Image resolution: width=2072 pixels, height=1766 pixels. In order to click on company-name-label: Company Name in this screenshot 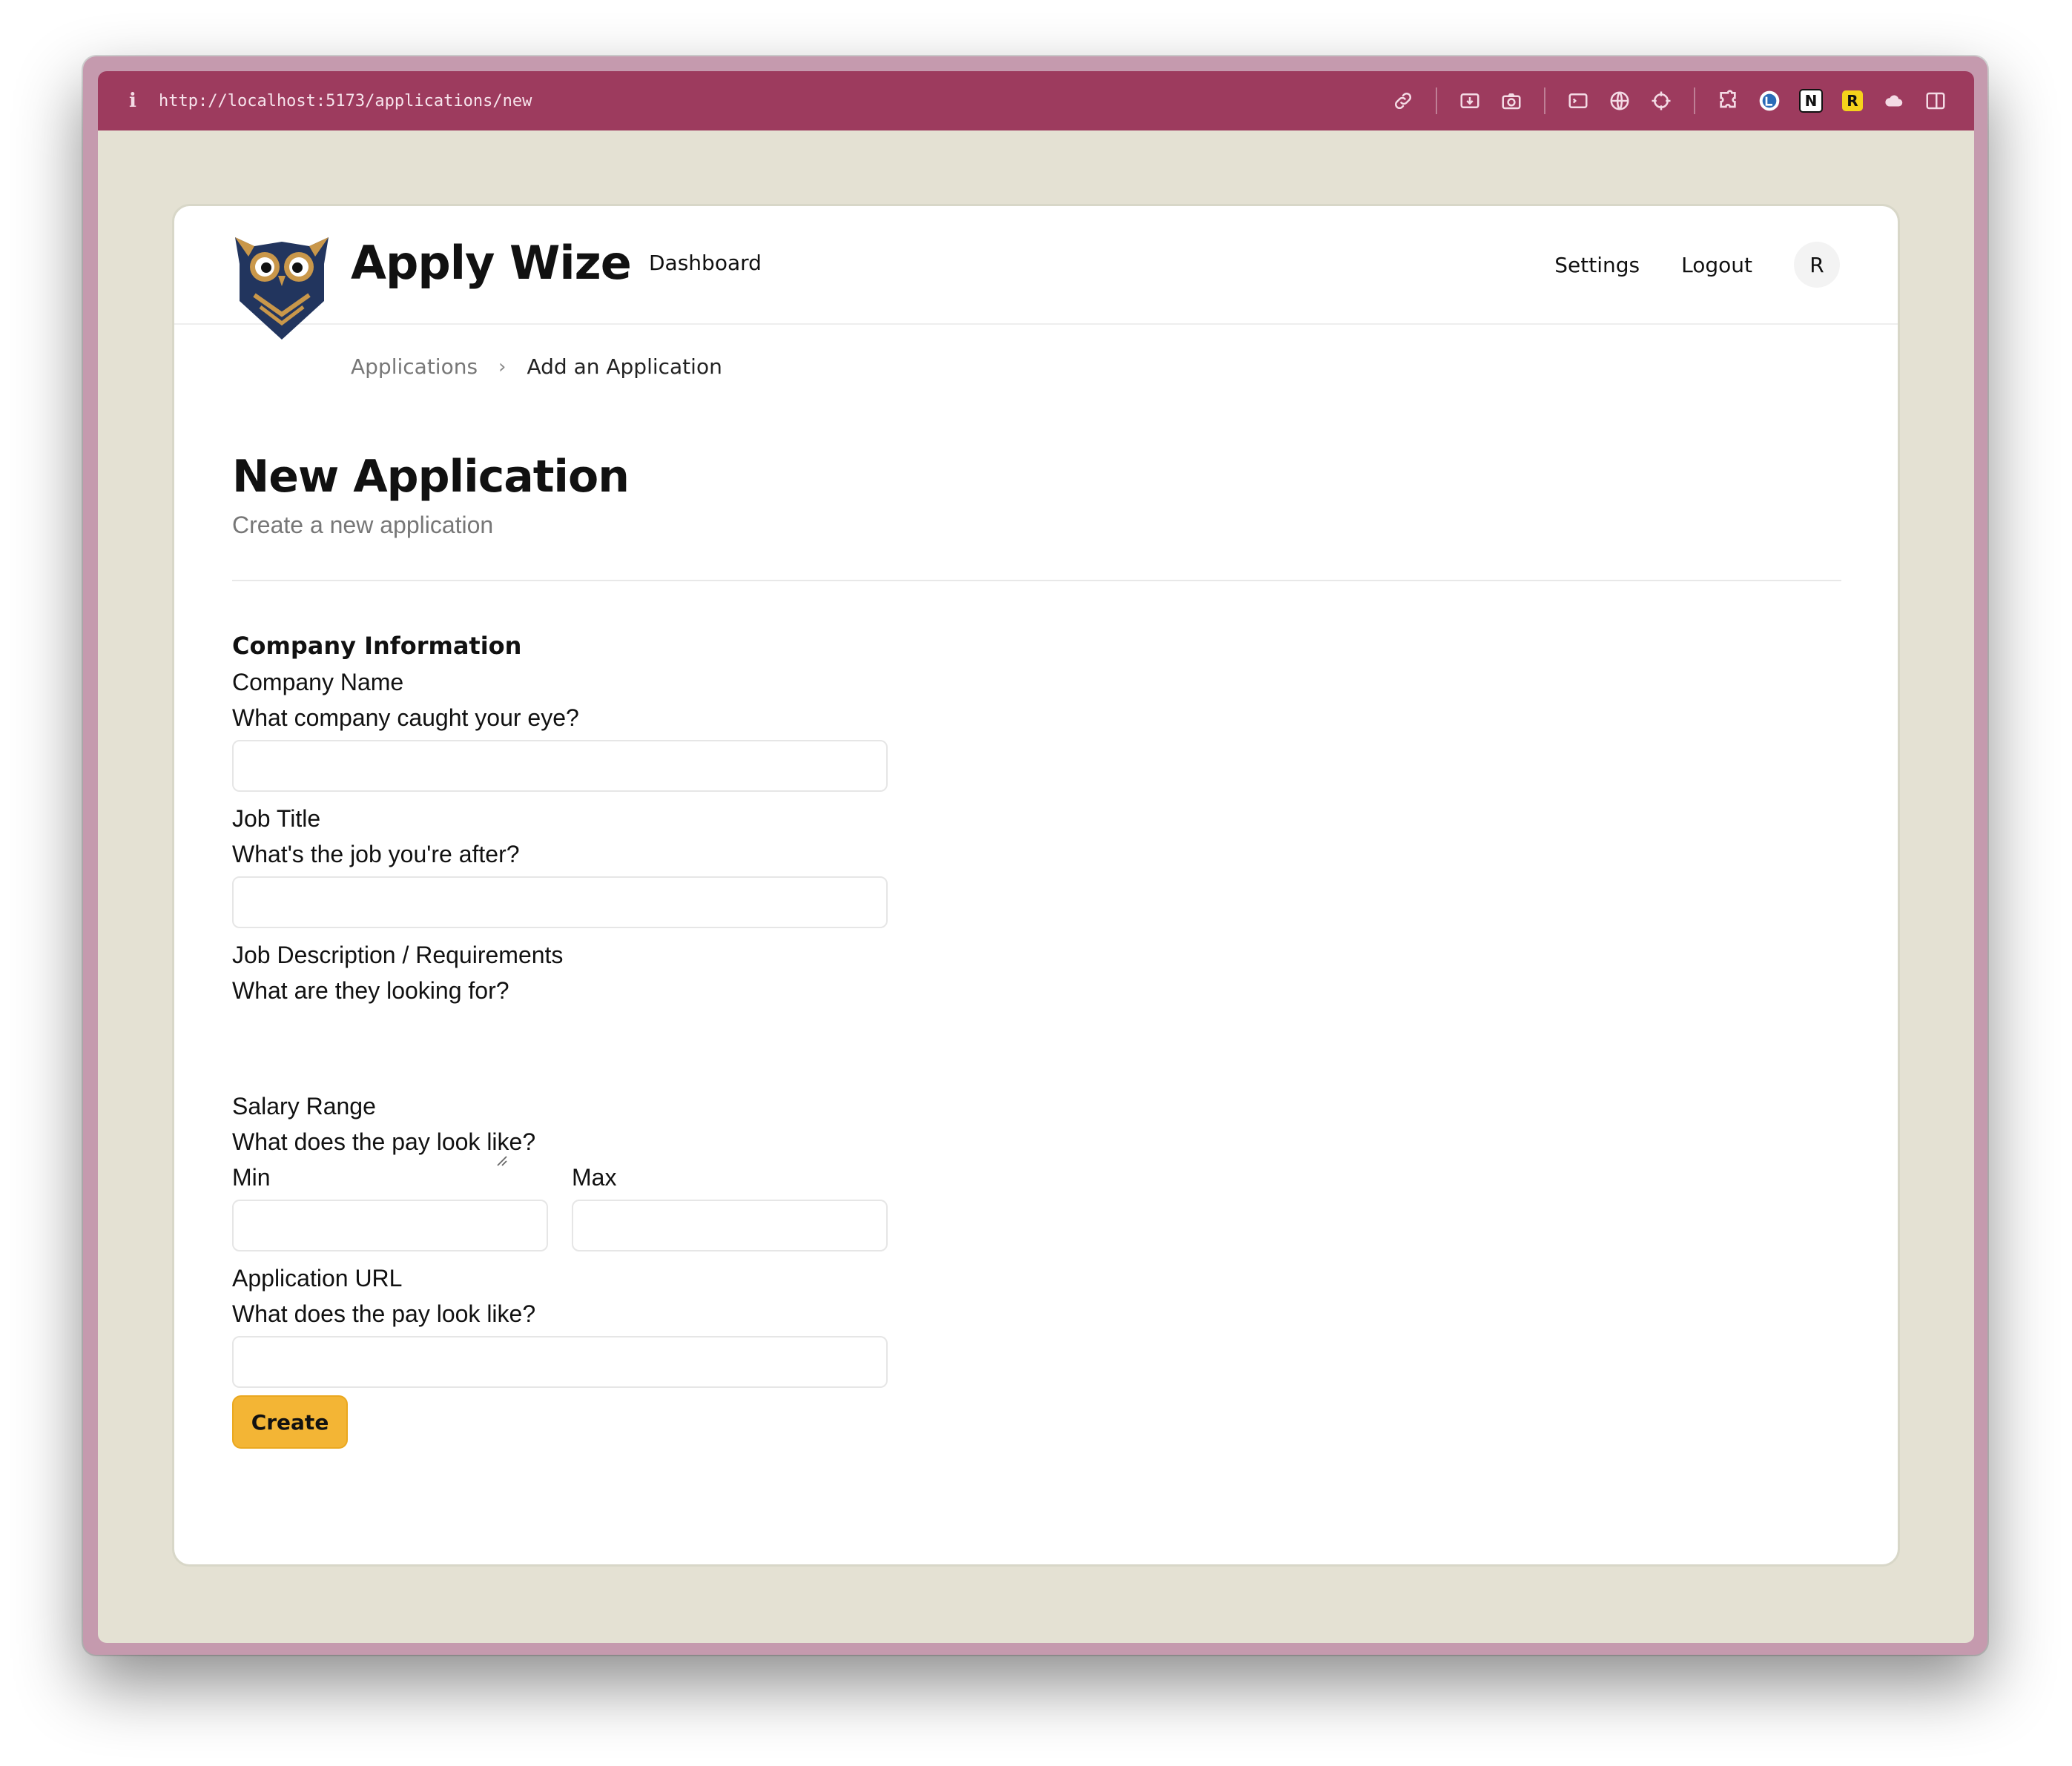, I will do `click(318, 682)`.